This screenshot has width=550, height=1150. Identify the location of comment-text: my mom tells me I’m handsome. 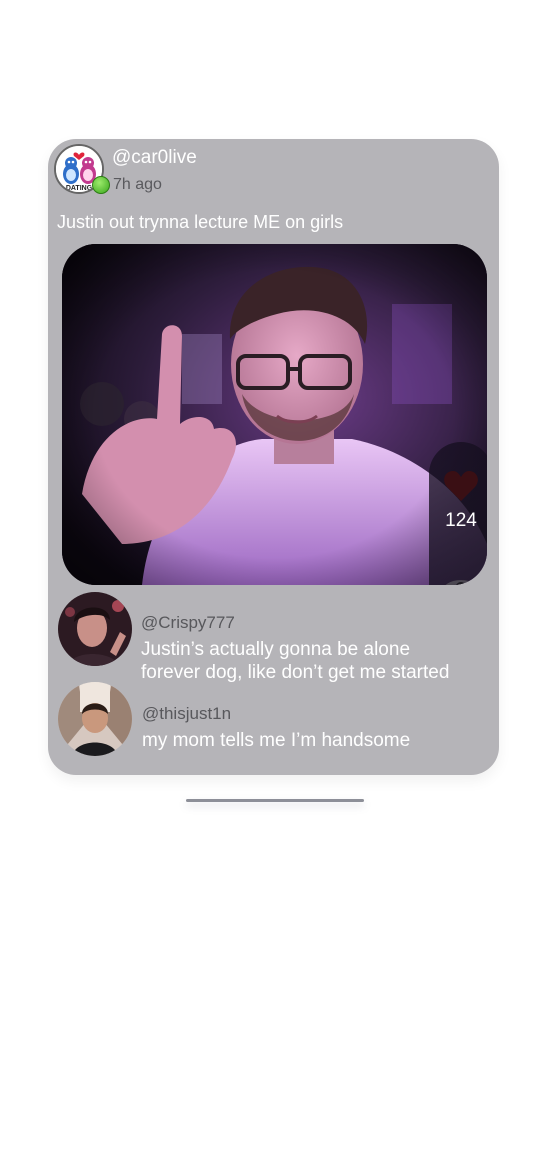
(276, 740).